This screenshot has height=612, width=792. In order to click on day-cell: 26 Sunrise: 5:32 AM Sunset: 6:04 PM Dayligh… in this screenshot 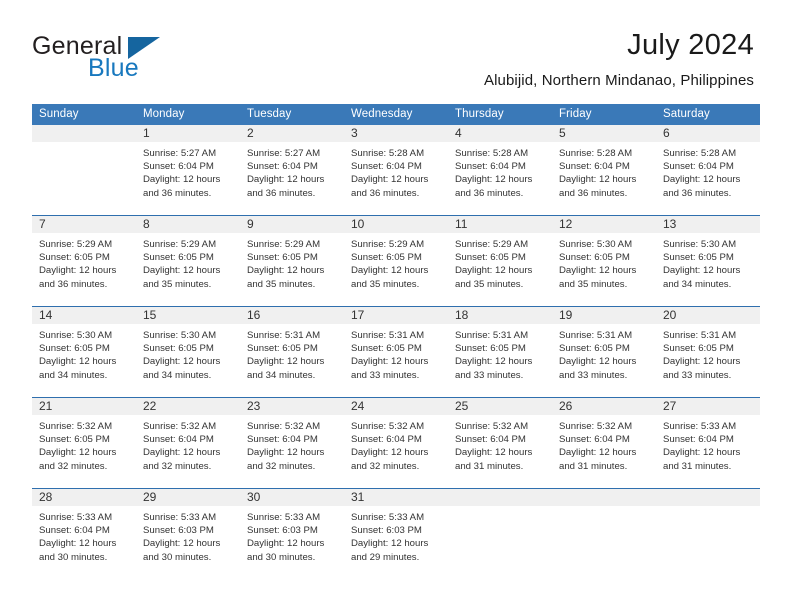, I will do `click(604, 443)`.